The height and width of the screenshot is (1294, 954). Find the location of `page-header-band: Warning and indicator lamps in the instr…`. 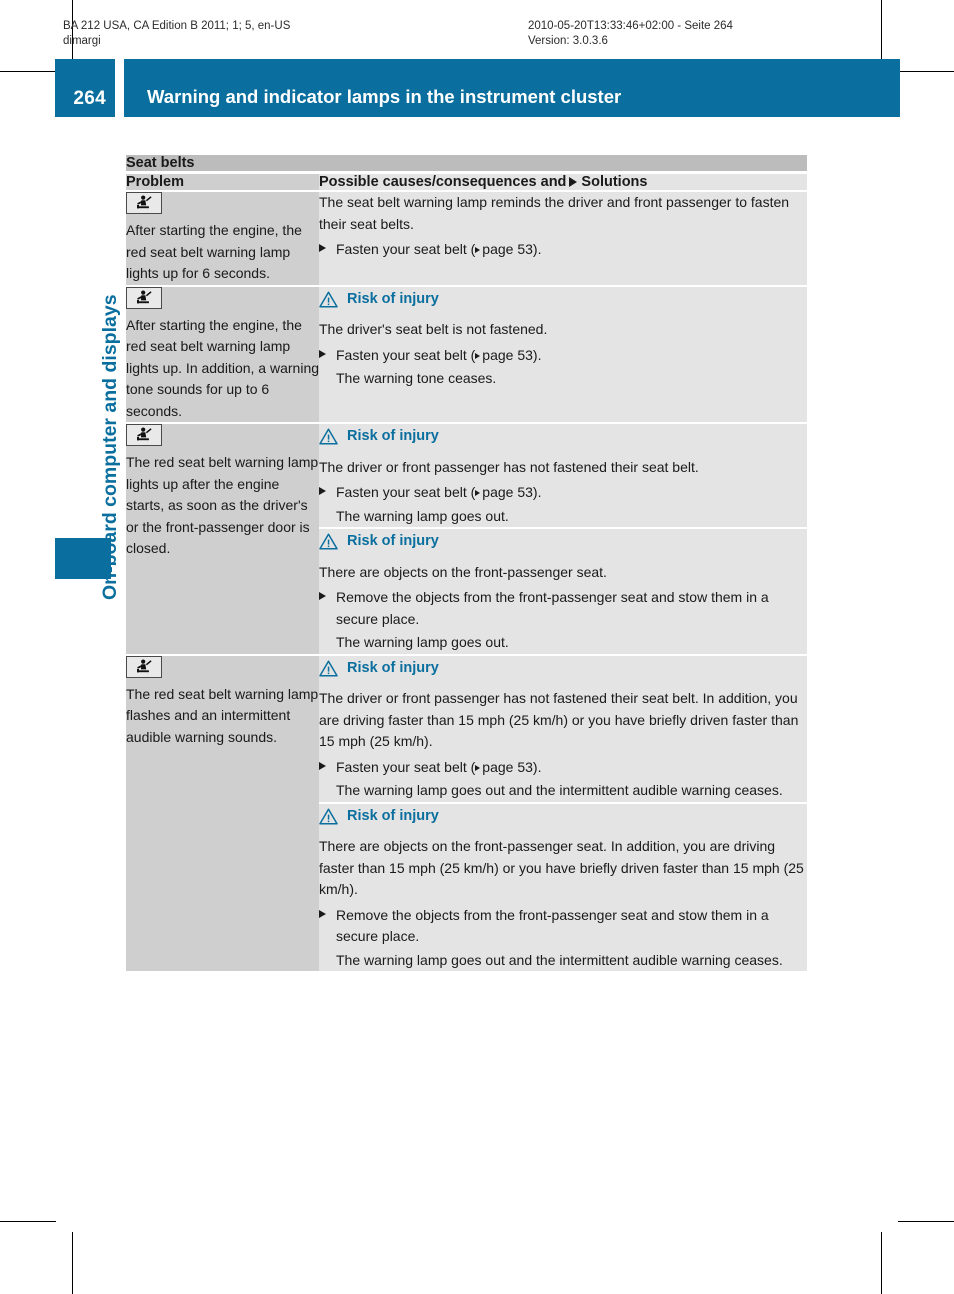

page-header-band: Warning and indicator lamps in the instr… is located at coordinates (512, 88).